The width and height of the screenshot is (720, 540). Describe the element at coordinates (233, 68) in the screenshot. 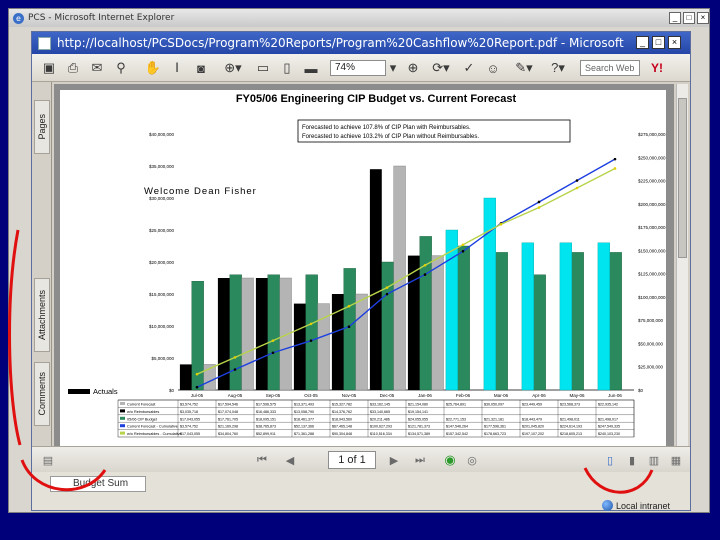

I see `zoom-in-icon: ⊕▾` at that location.